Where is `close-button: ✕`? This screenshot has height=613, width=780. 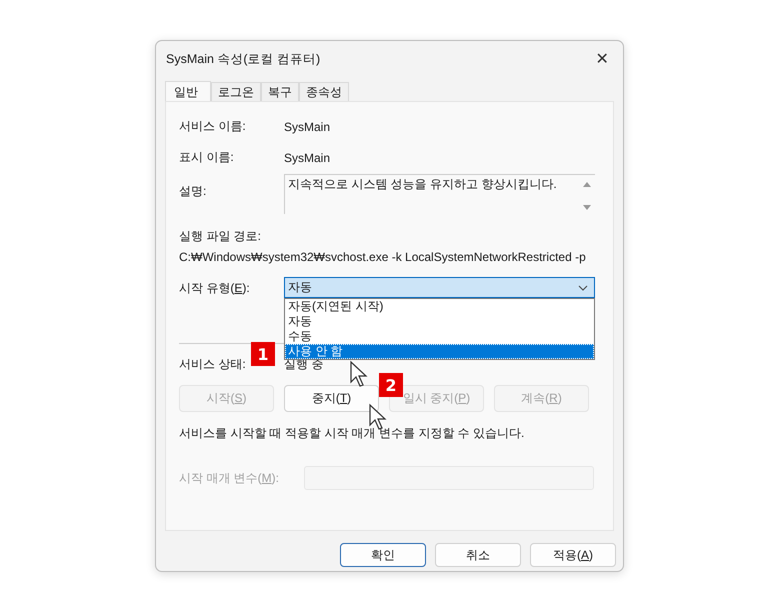
close-button: ✕ is located at coordinates (602, 59).